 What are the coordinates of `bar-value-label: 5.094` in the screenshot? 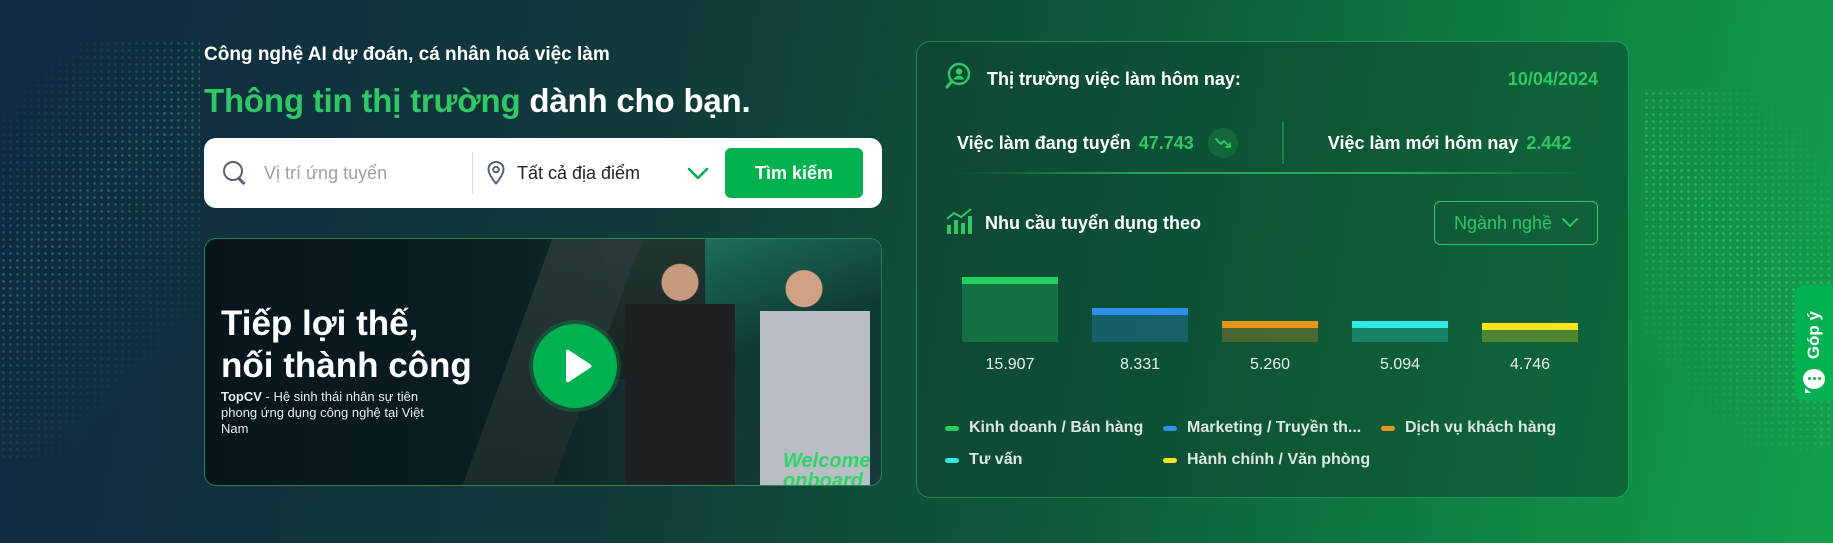 It's located at (1400, 364).